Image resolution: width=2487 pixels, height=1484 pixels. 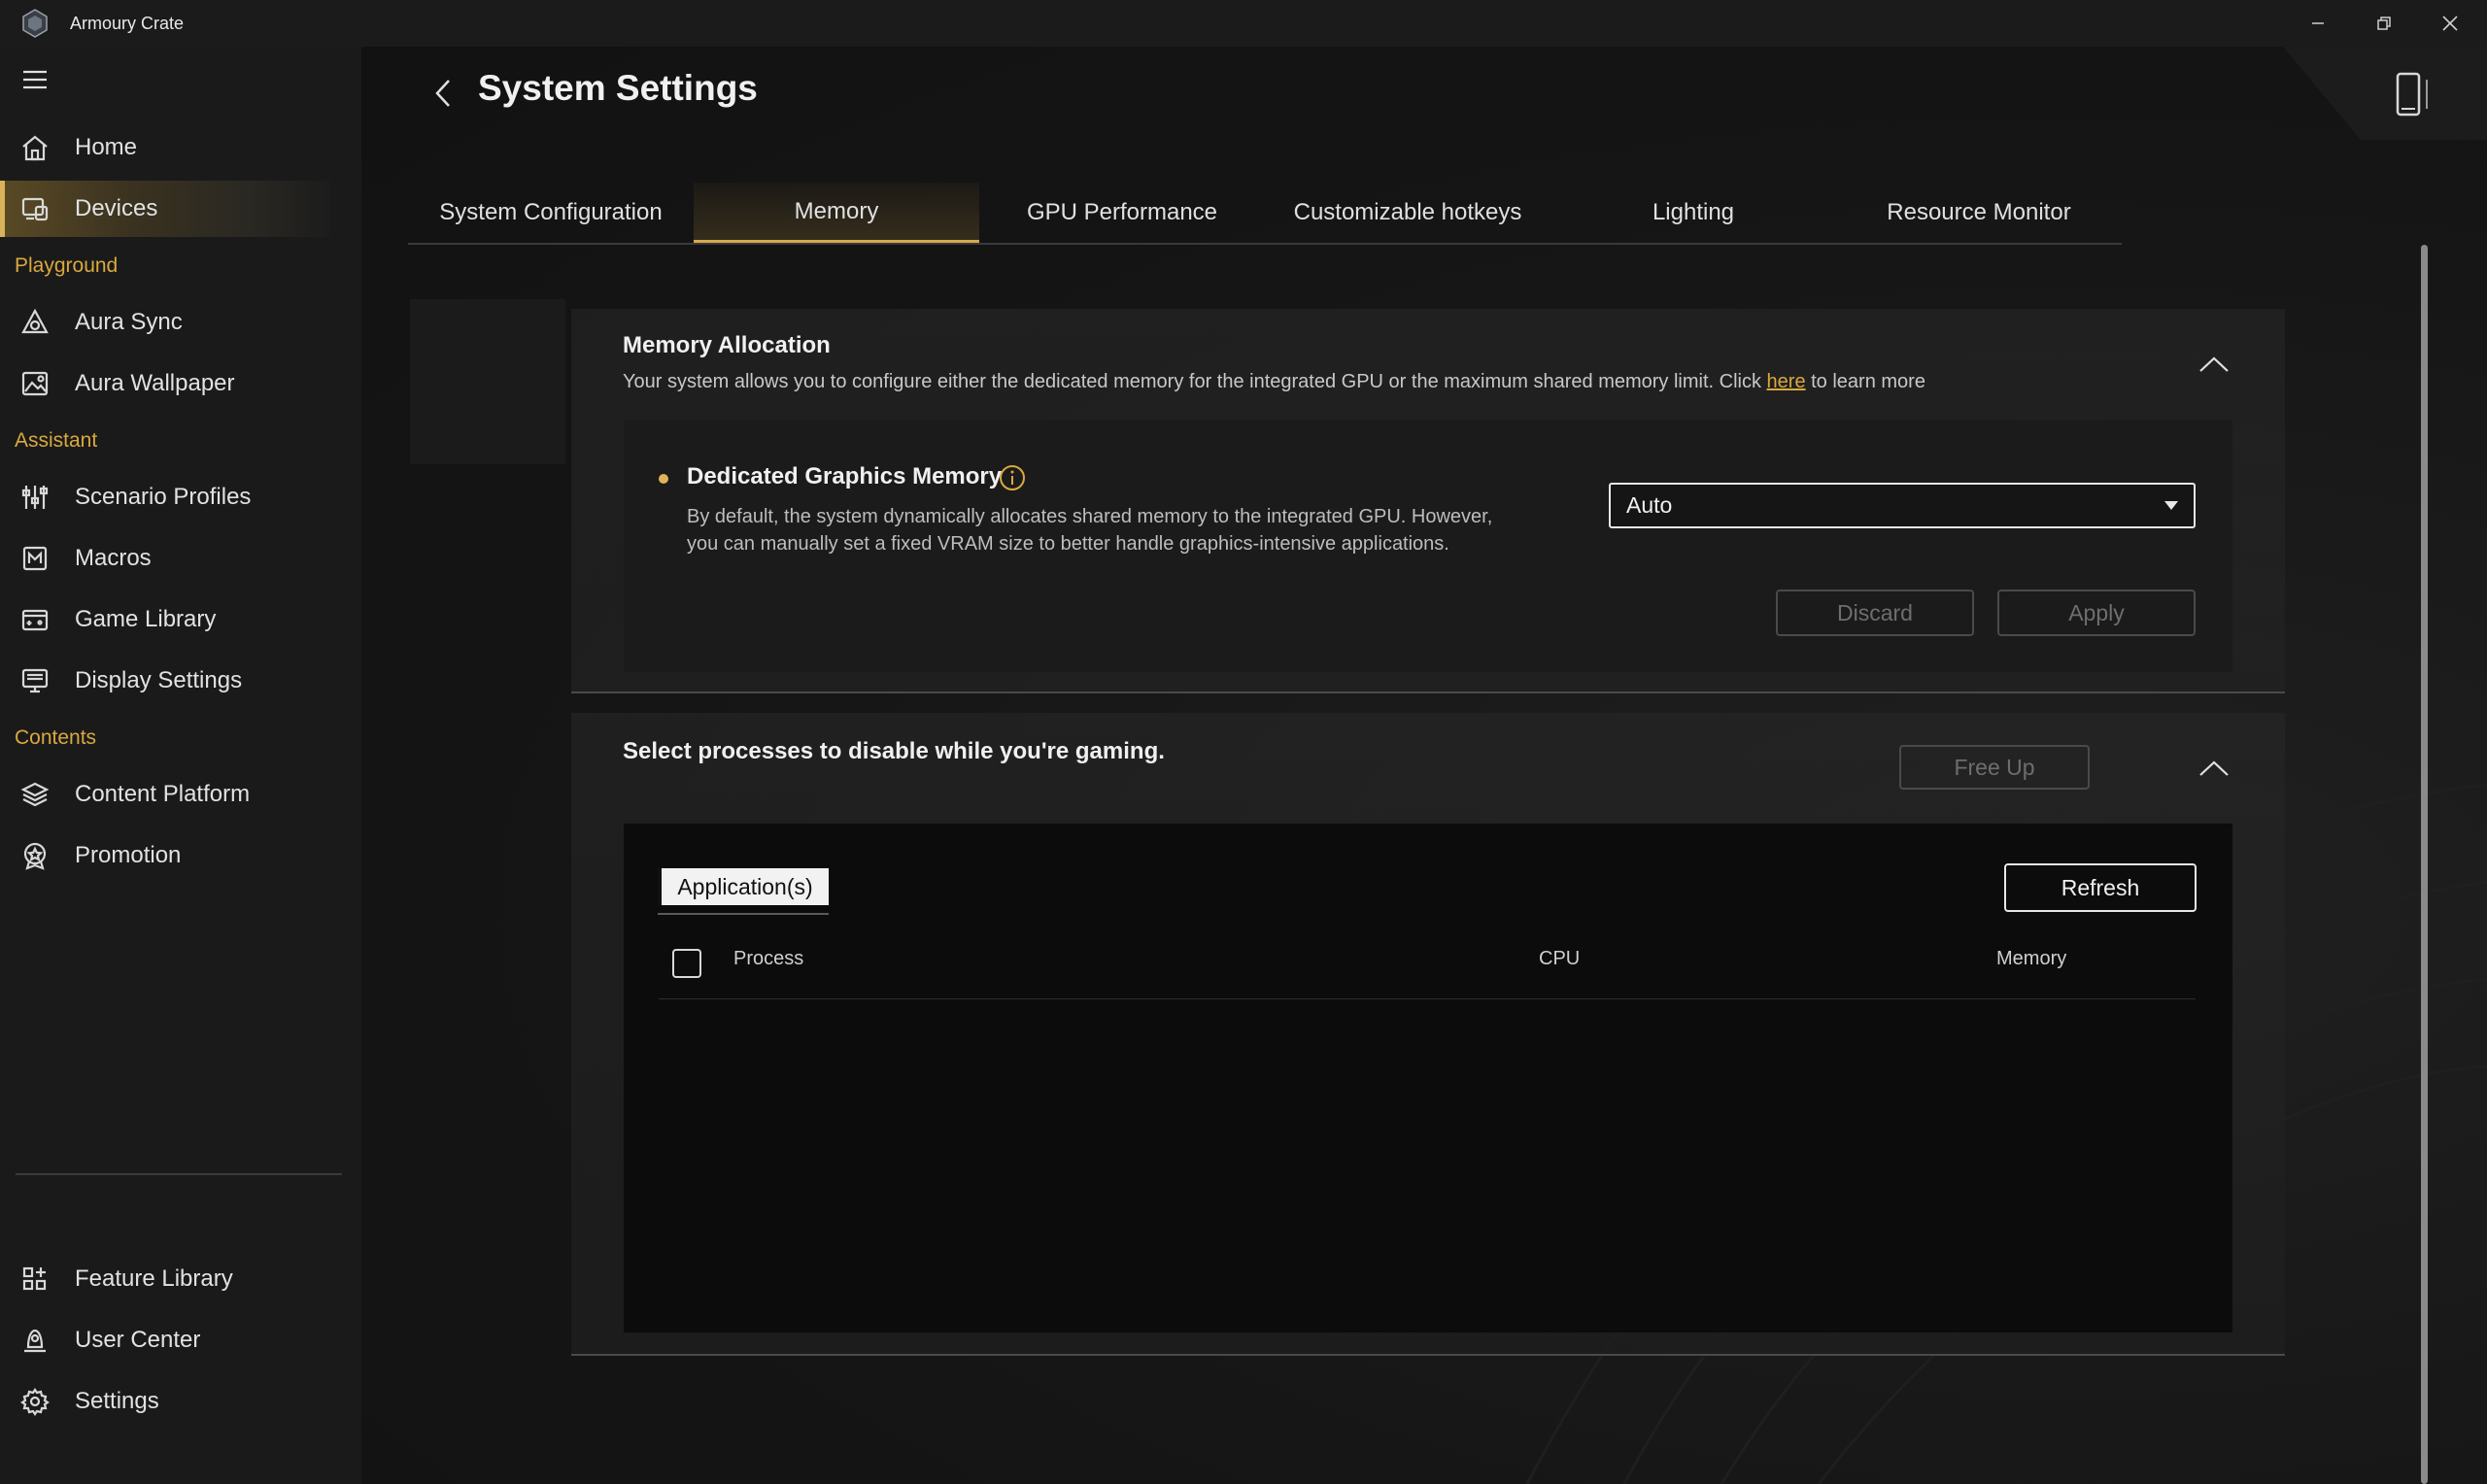 What do you see at coordinates (128, 855) in the screenshot?
I see `sidebar-item-label: Promotion` at bounding box center [128, 855].